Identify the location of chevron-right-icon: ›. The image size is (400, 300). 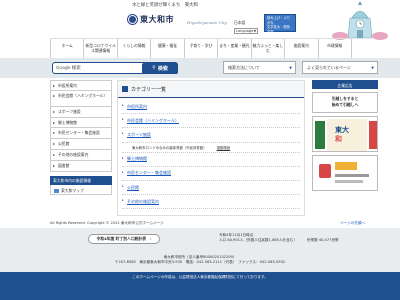
(151, 239).